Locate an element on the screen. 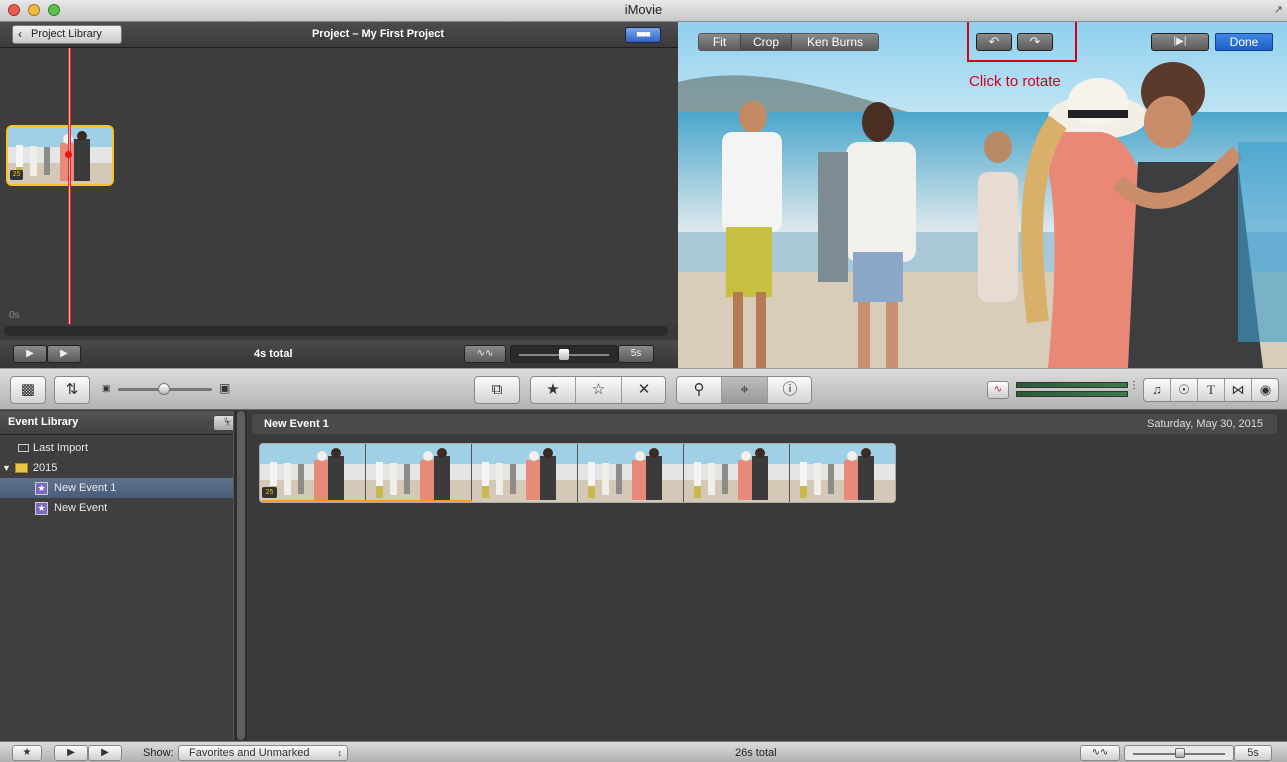 The height and width of the screenshot is (762, 1287). transition-icon: ⋈ is located at coordinates (1238, 389).